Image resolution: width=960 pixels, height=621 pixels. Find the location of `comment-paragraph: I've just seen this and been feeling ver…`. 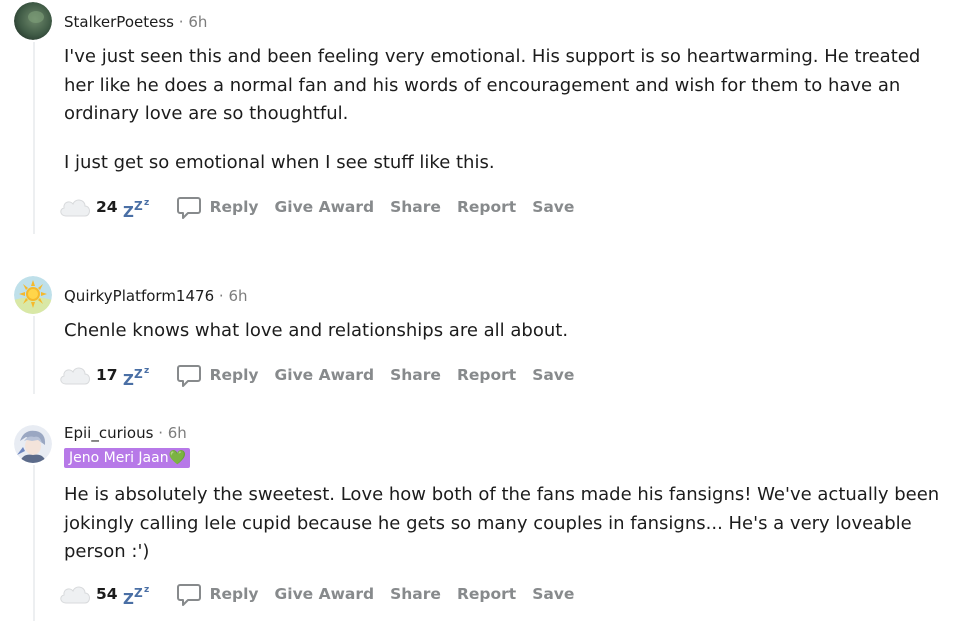

comment-paragraph: I've just seen this and been feeling ver… is located at coordinates (492, 85).